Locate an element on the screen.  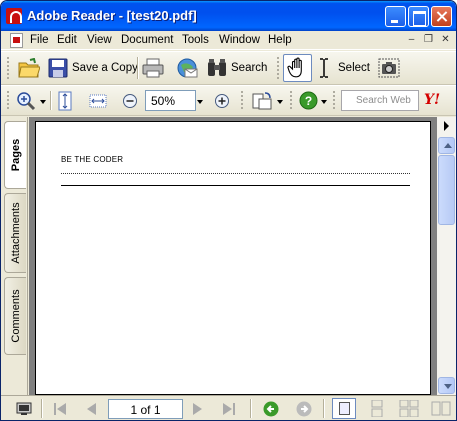
continuous-layout-icon is located at coordinates (377, 408).